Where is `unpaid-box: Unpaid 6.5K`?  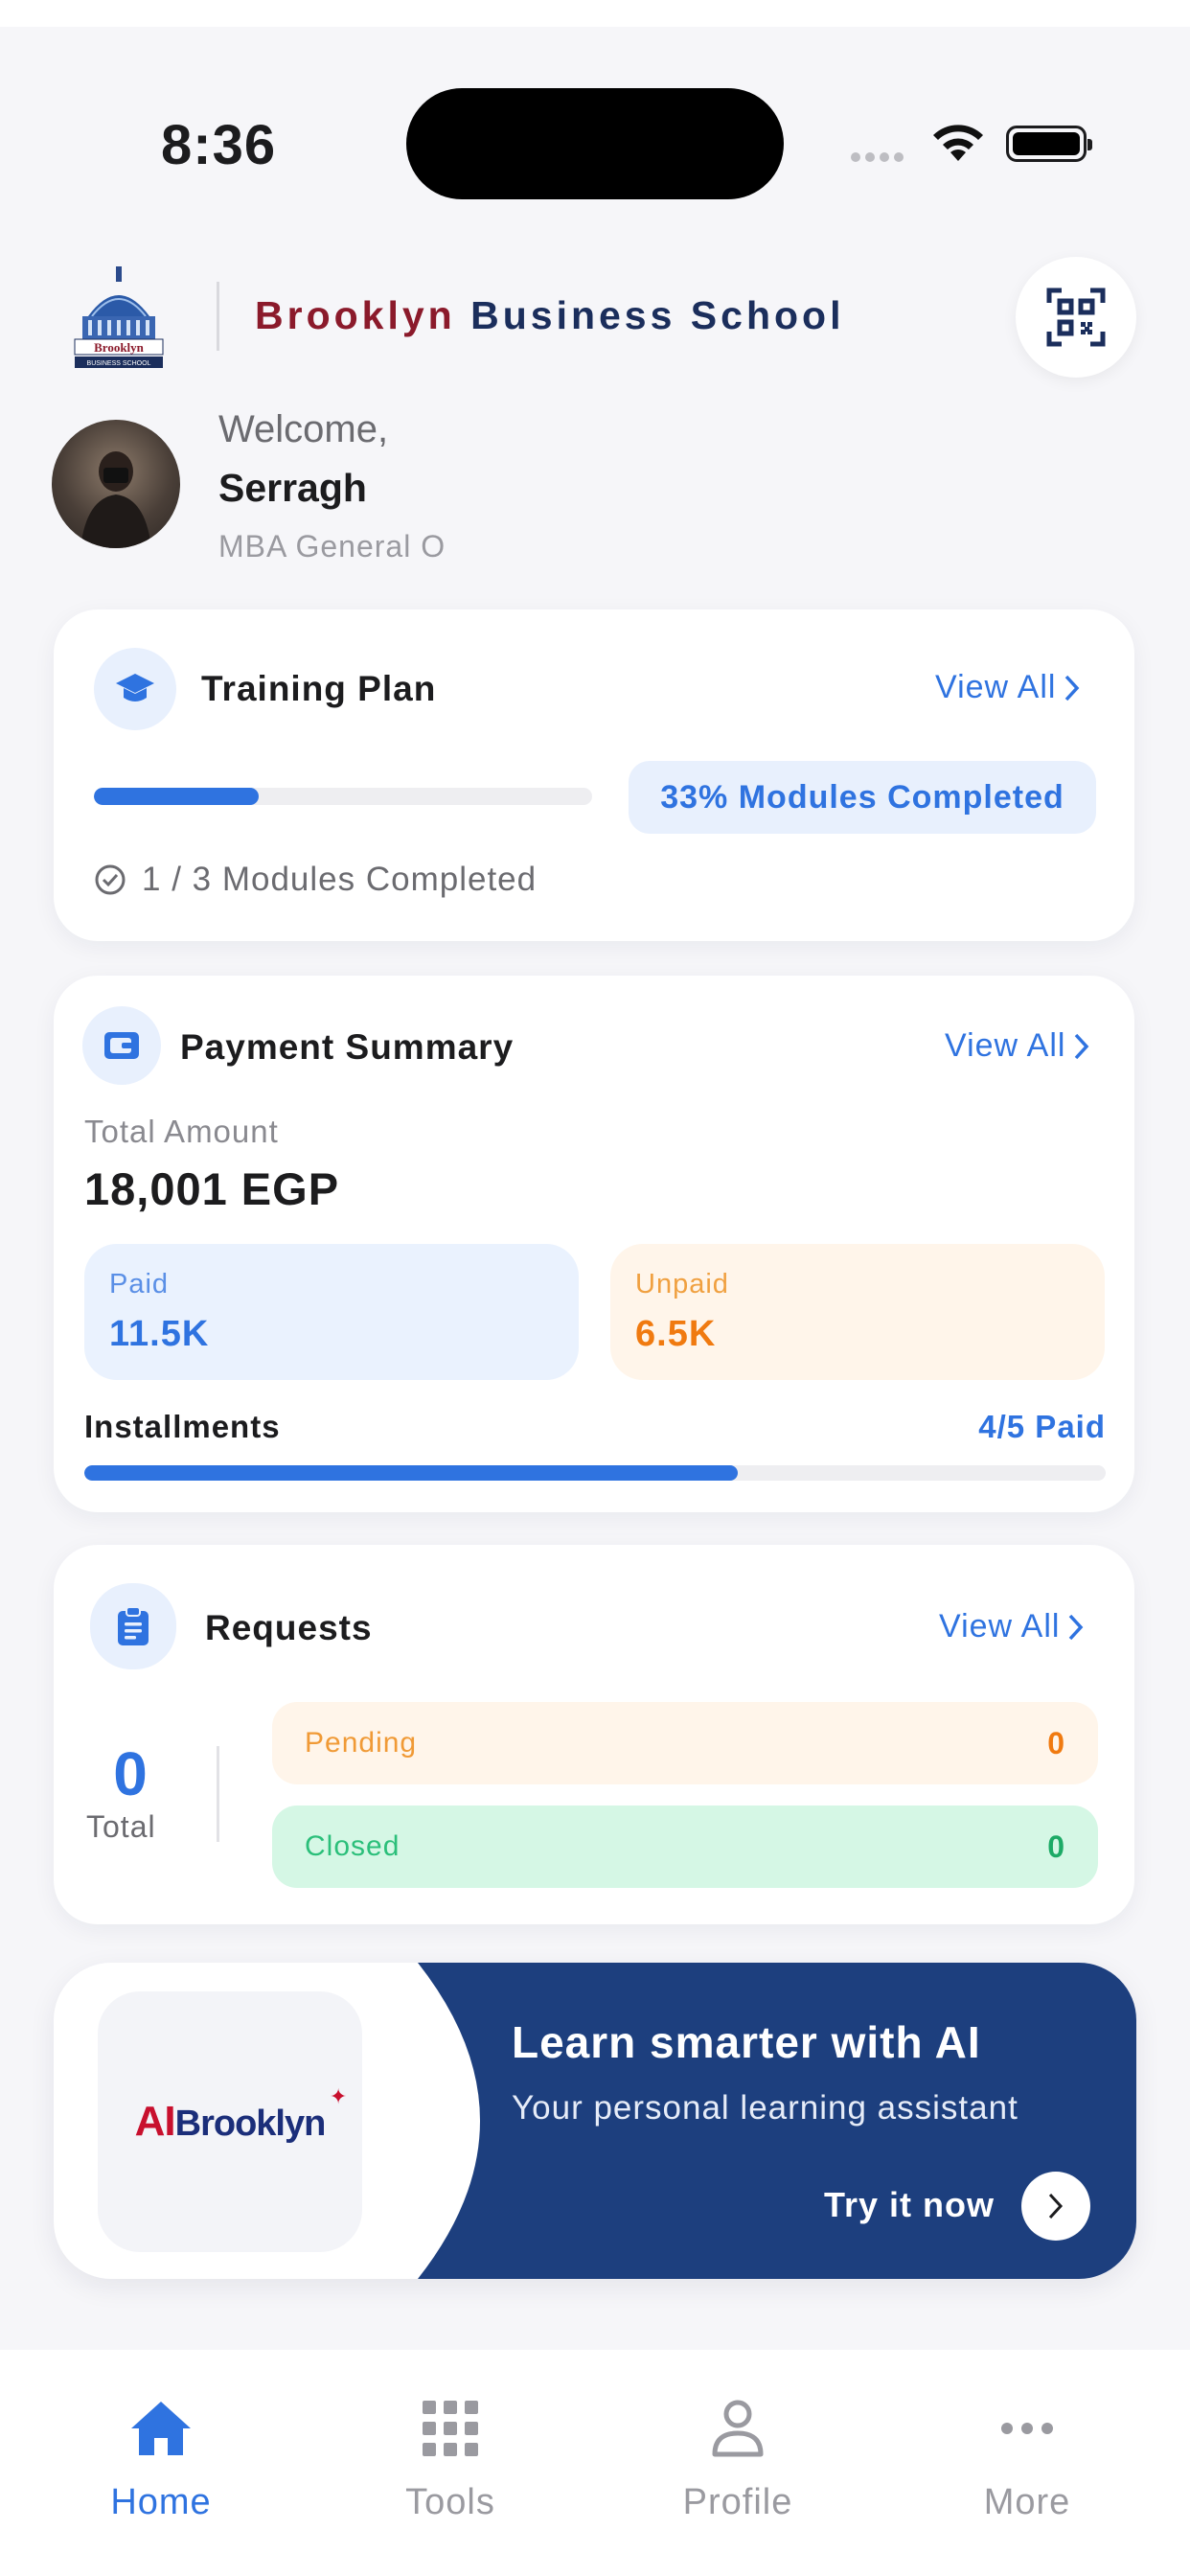 unpaid-box: Unpaid 6.5K is located at coordinates (858, 1312).